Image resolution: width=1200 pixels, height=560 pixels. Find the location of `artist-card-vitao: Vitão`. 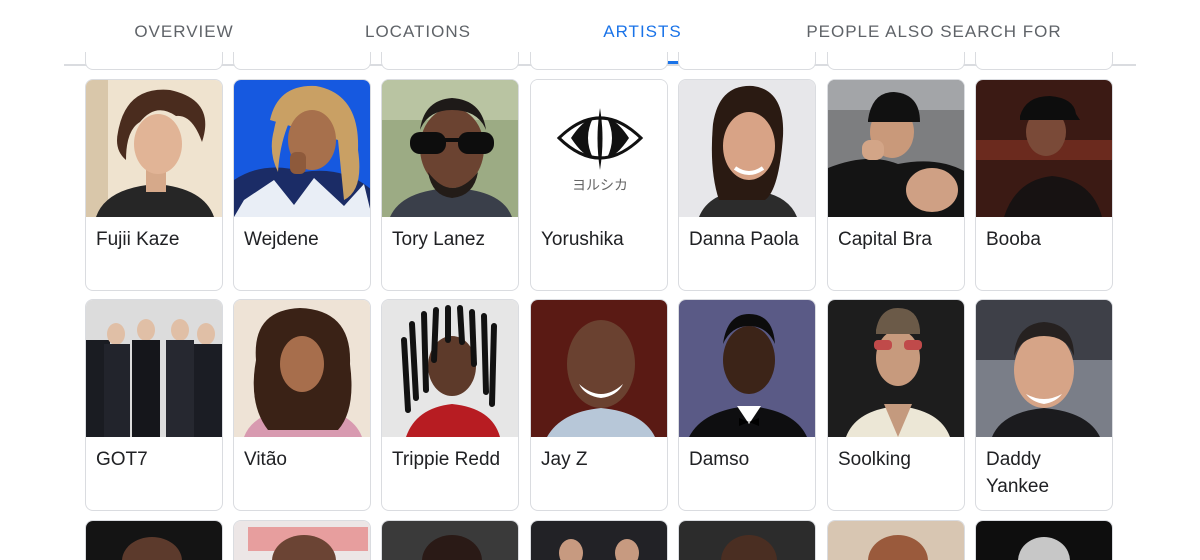

artist-card-vitao: Vitão is located at coordinates (302, 405).